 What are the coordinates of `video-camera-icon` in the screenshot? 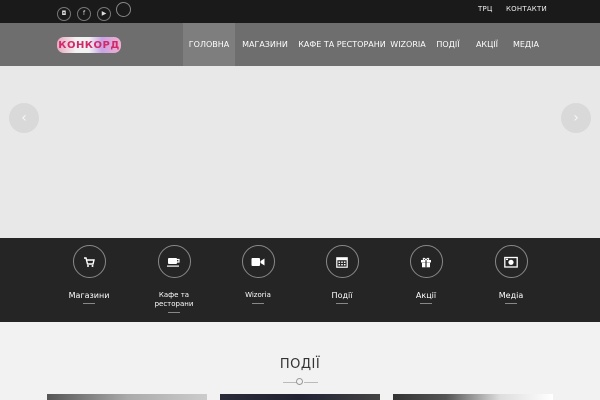 It's located at (258, 261).